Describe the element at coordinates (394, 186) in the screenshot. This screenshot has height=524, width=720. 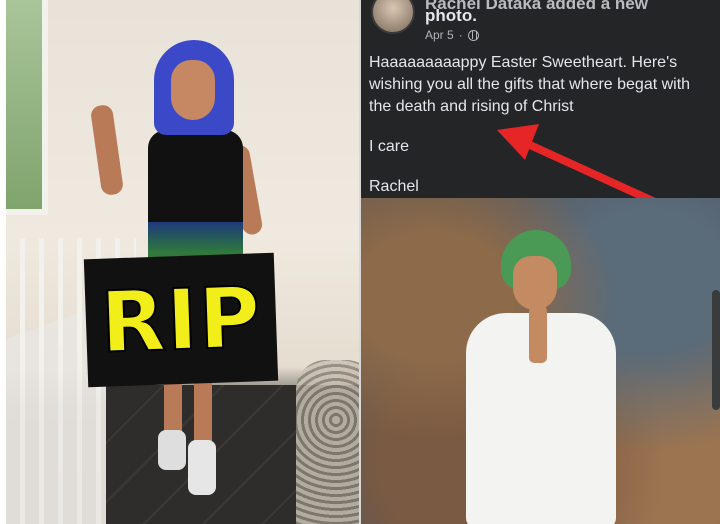
I see `post-text-line: Rachel` at that location.